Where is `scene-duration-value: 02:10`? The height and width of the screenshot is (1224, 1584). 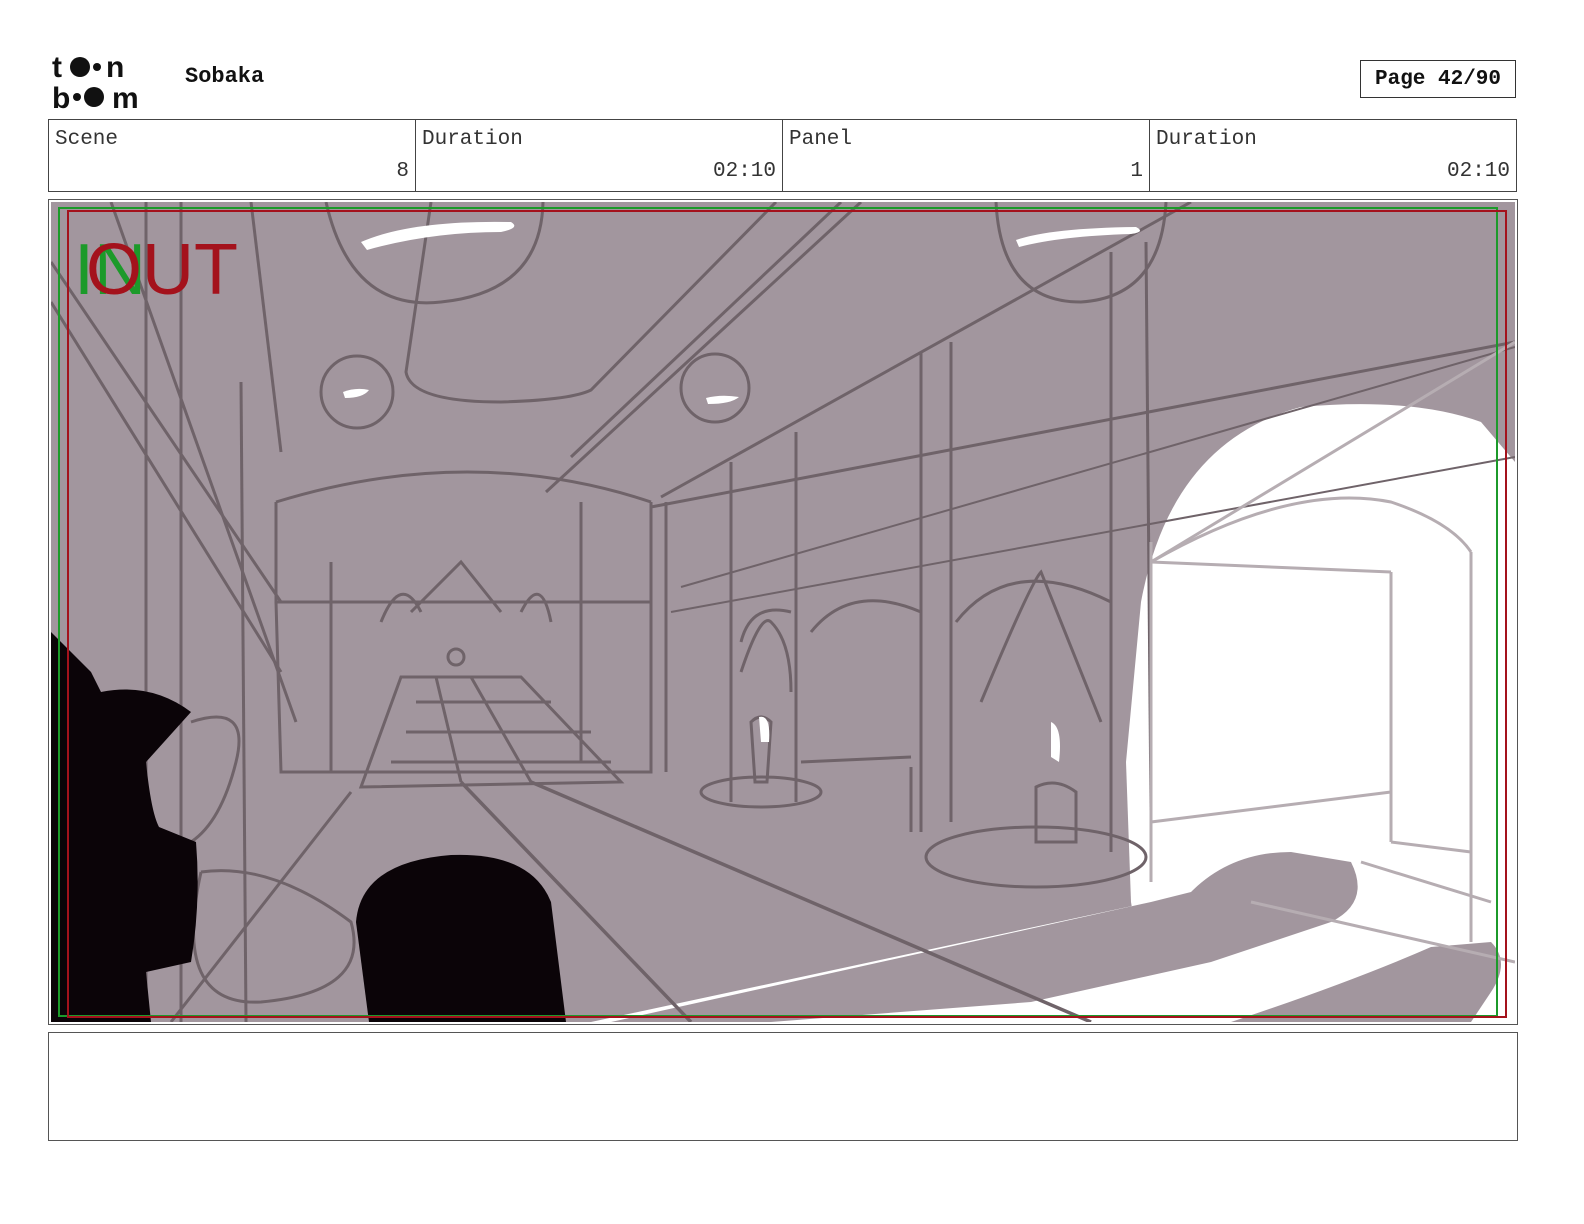
scene-duration-value: 02:10 is located at coordinates (744, 171).